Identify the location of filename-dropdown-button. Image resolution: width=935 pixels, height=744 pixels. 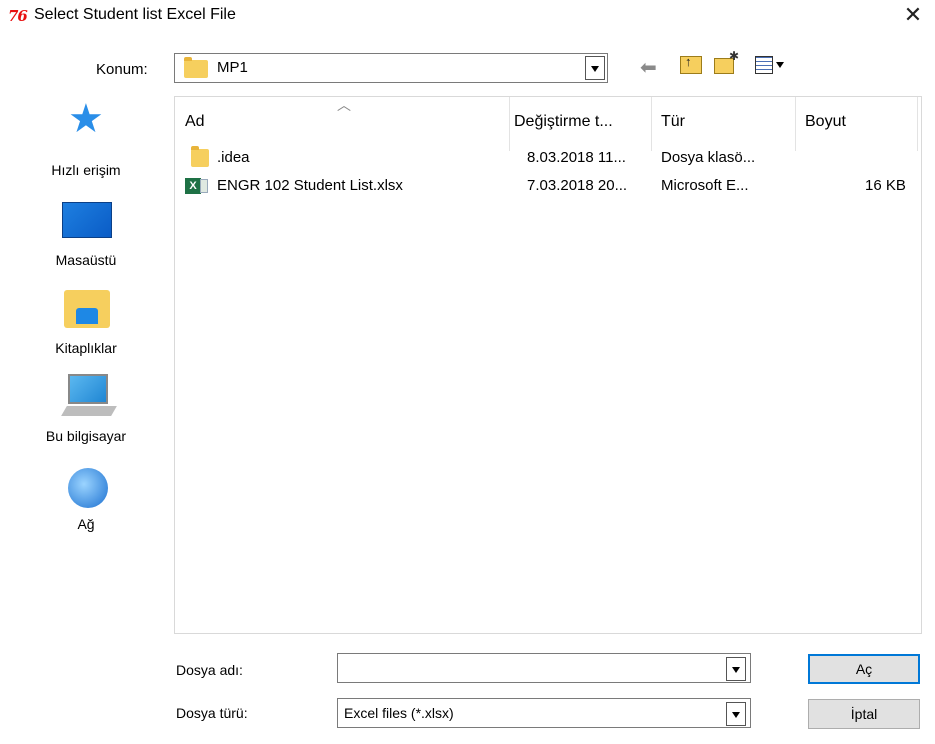
(736, 669).